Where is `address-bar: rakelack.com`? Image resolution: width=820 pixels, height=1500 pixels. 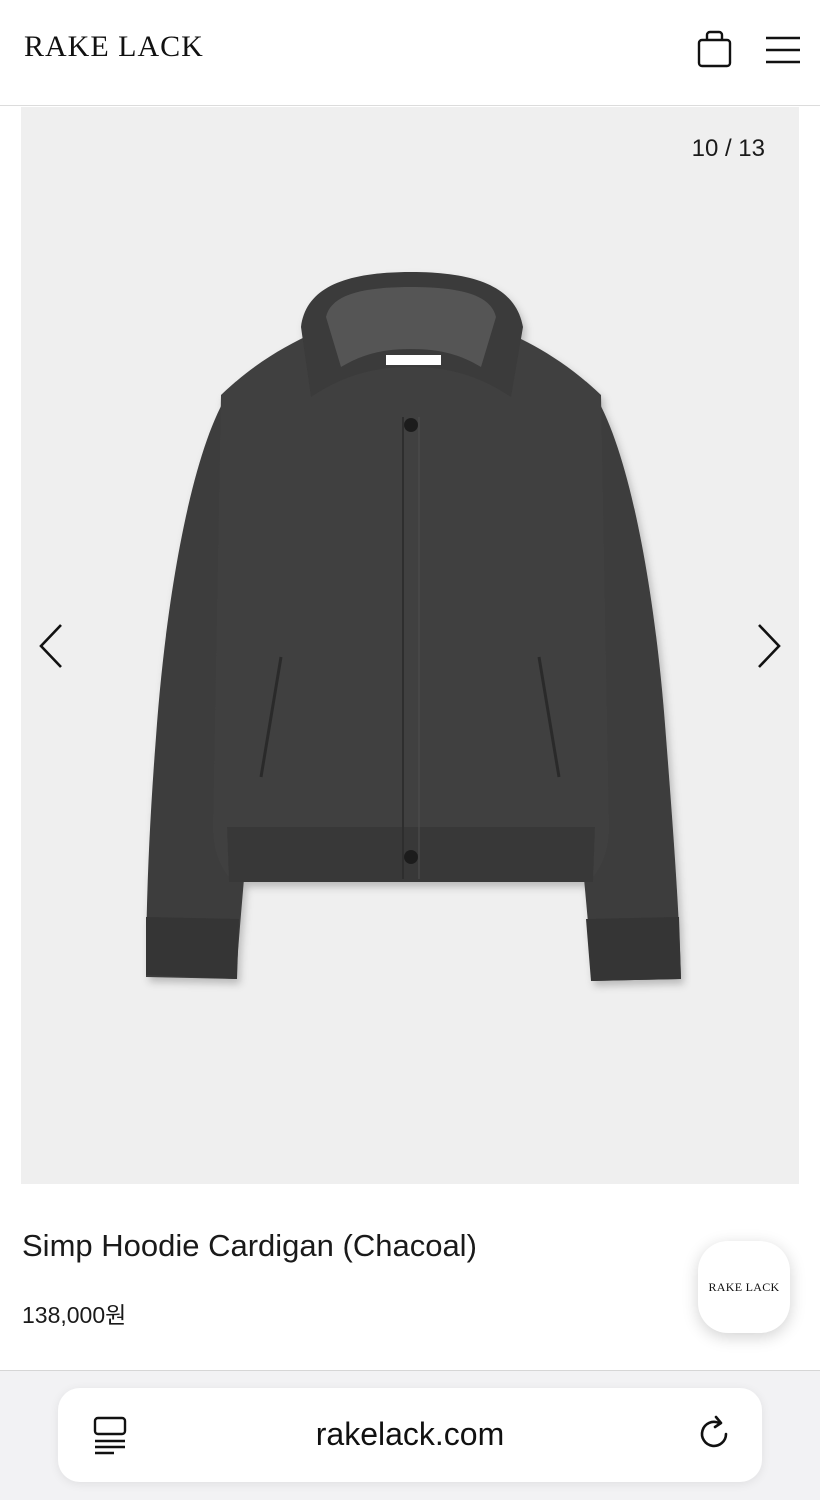 address-bar: rakelack.com is located at coordinates (410, 1435).